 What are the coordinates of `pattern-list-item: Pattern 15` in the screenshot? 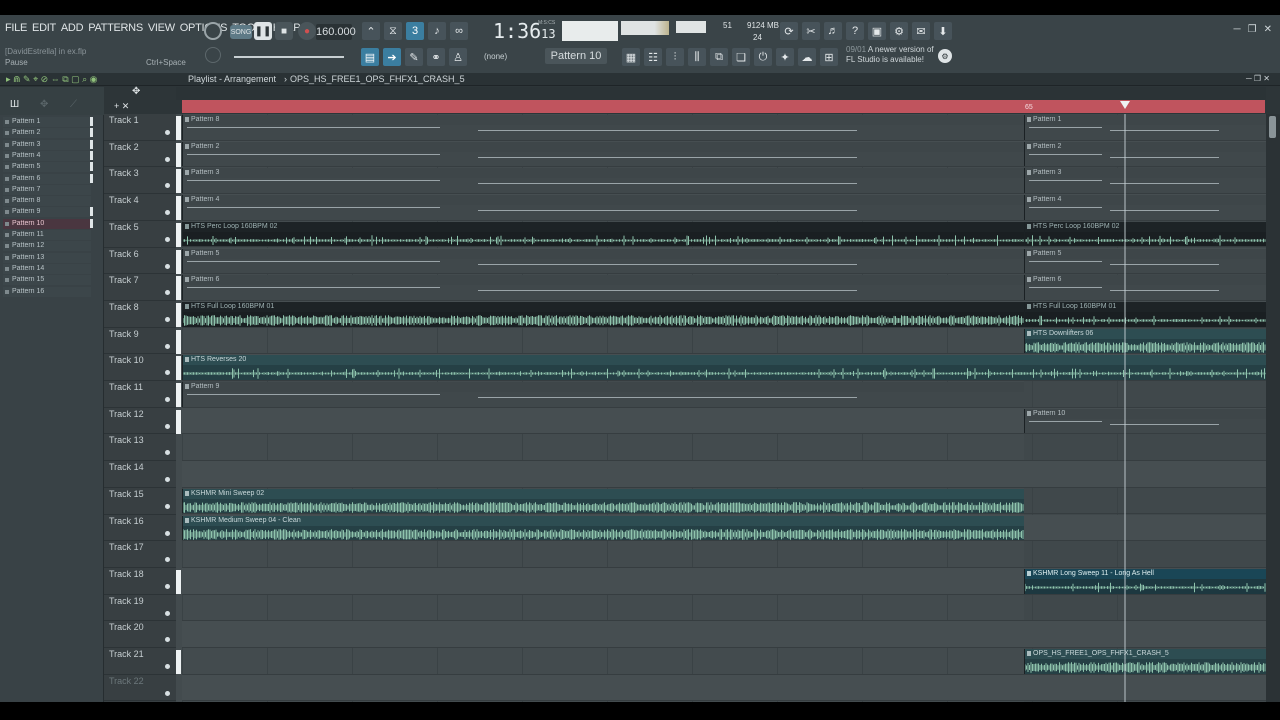 It's located at (47, 280).